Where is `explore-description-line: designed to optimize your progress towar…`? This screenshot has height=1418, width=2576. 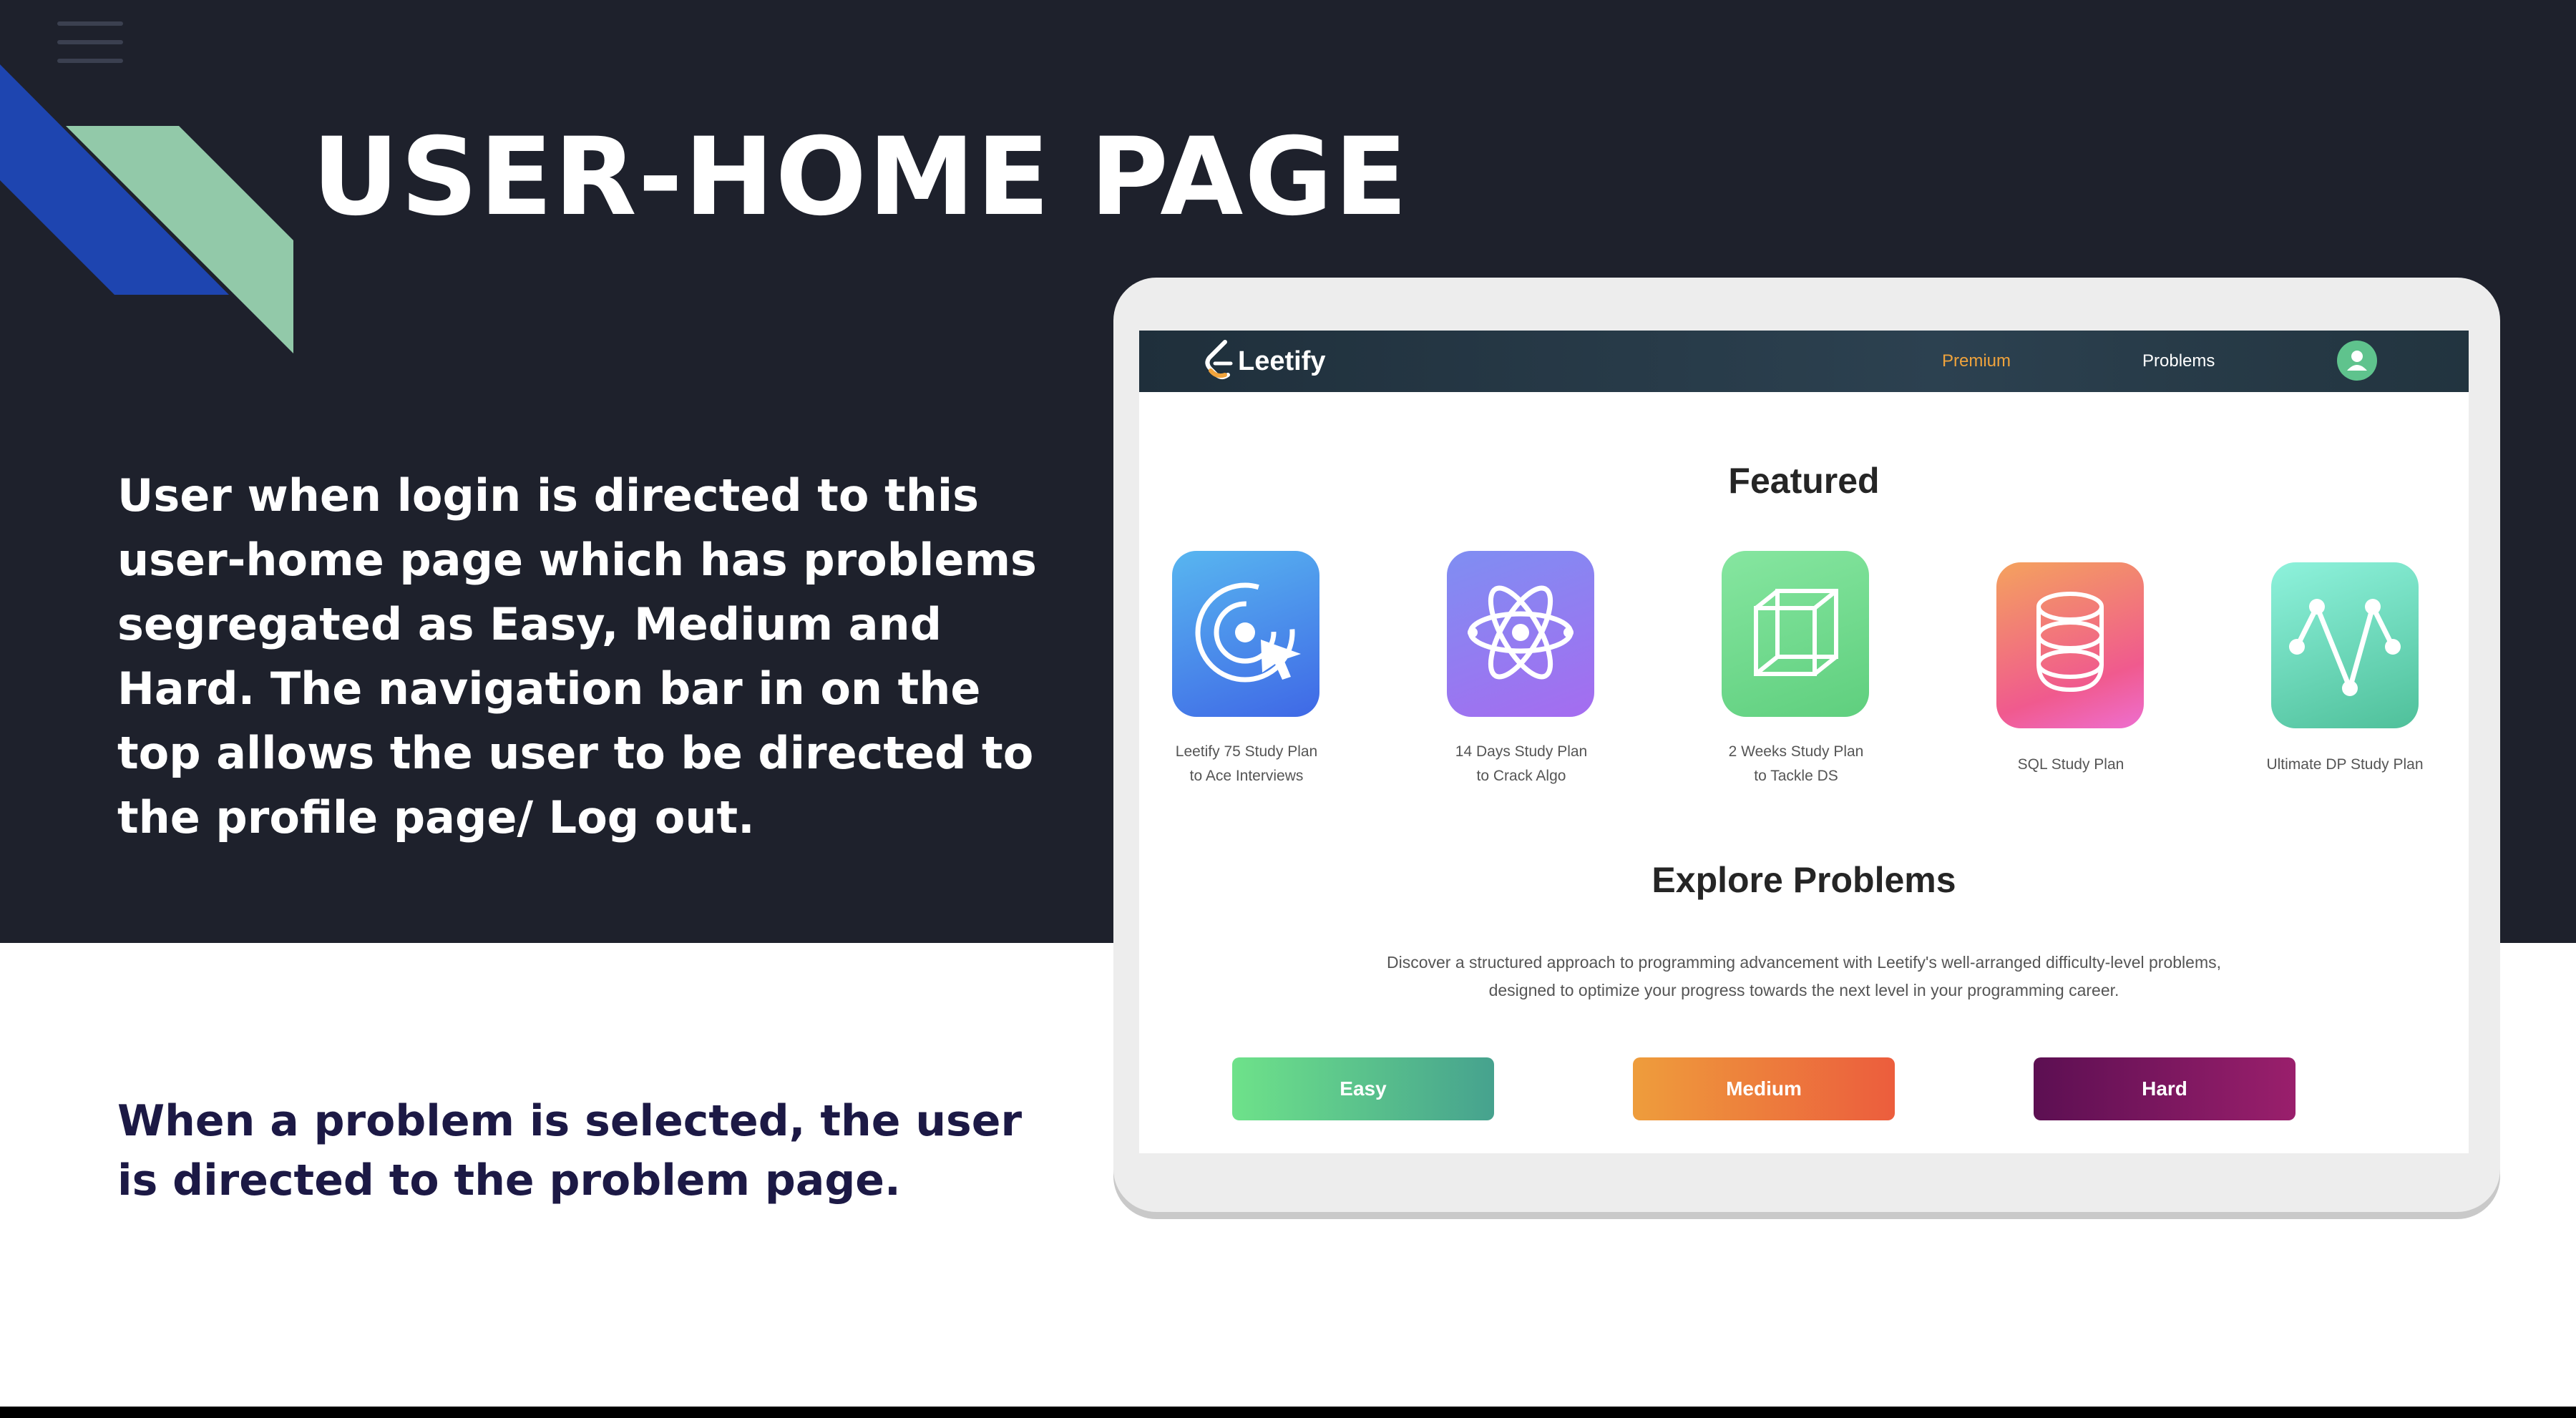
explore-description-line: designed to optimize your progress towar… is located at coordinates (1803, 990).